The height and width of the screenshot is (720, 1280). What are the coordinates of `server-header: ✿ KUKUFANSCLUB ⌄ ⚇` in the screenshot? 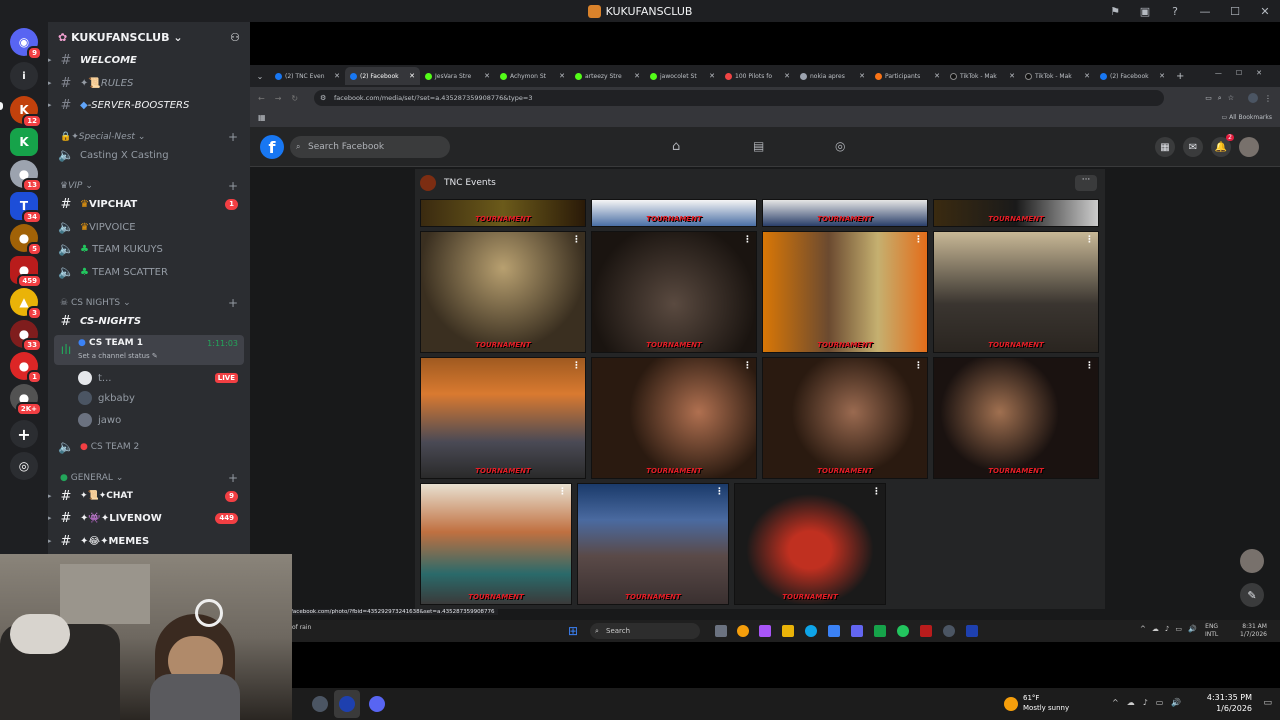 It's located at (149, 37).